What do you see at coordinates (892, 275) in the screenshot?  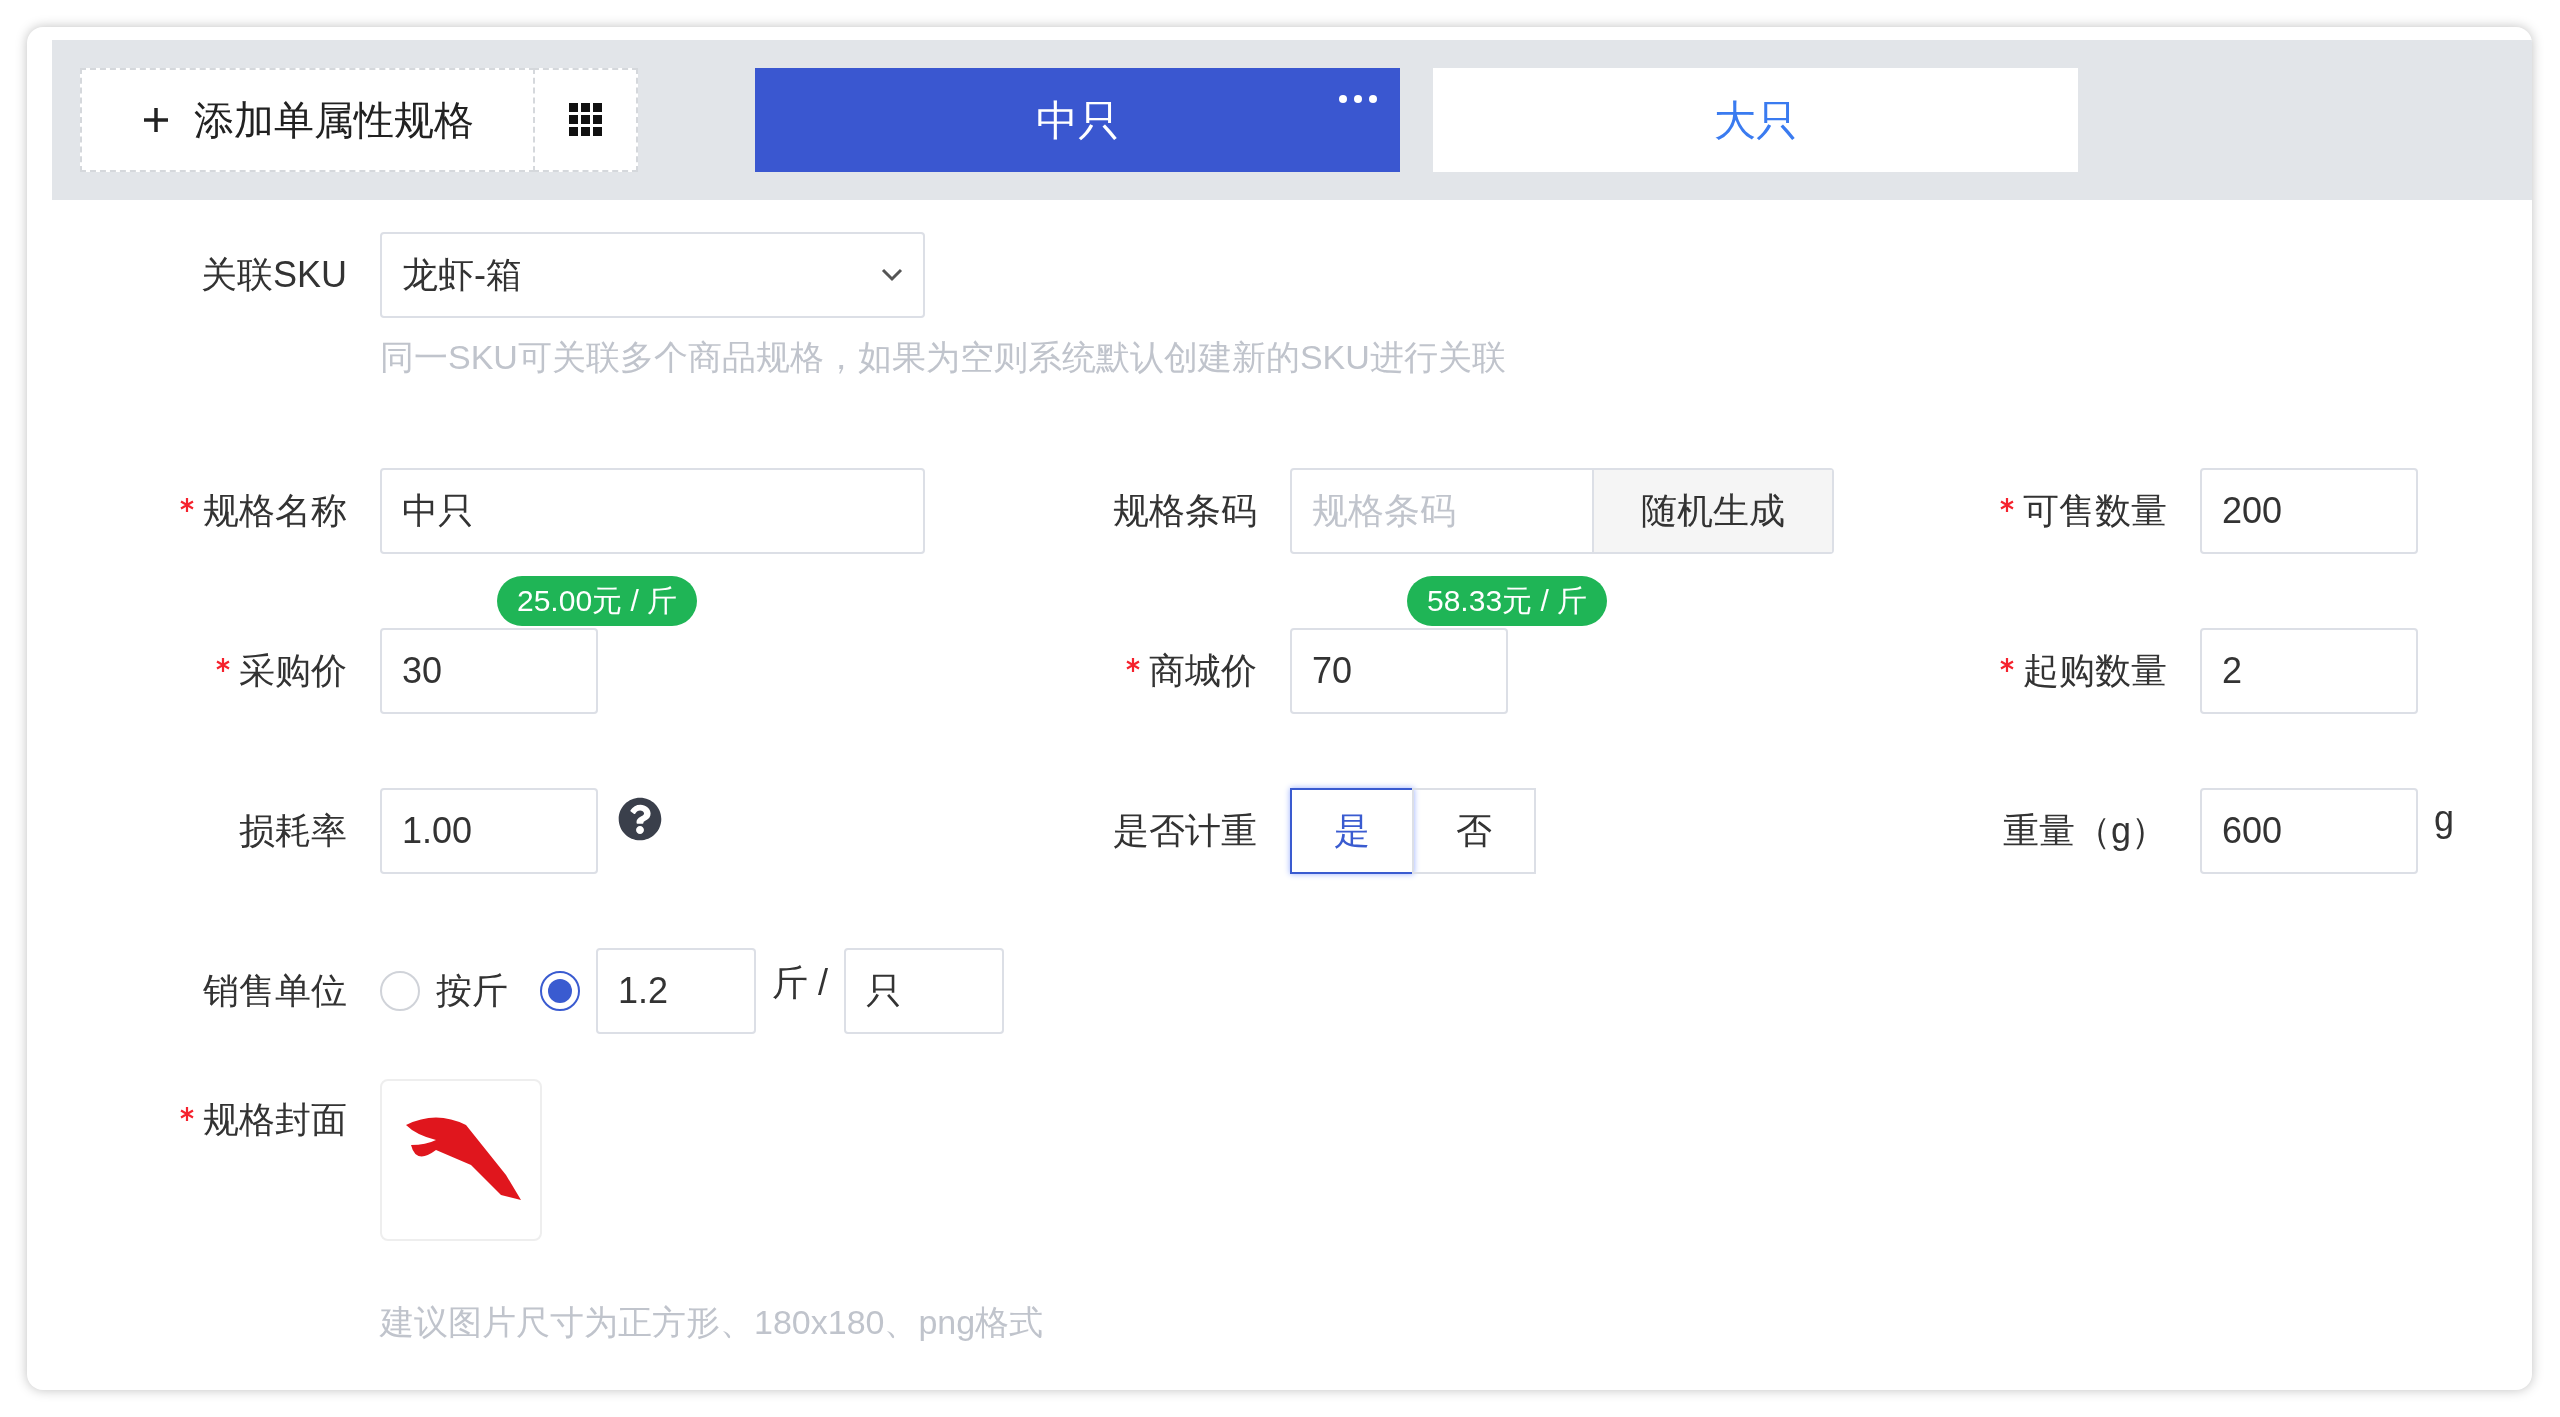 I see `chevron-down-icon` at bounding box center [892, 275].